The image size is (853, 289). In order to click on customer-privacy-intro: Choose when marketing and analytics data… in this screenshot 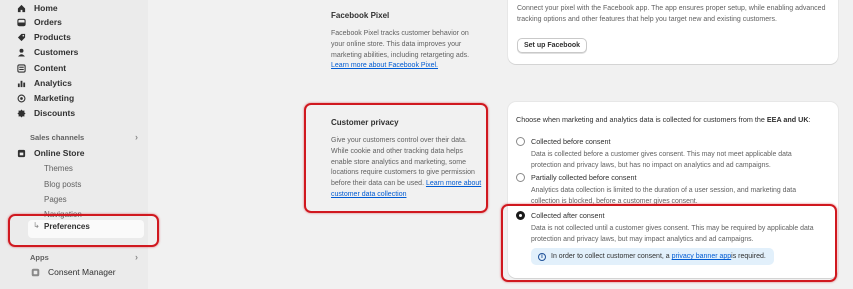, I will do `click(663, 119)`.